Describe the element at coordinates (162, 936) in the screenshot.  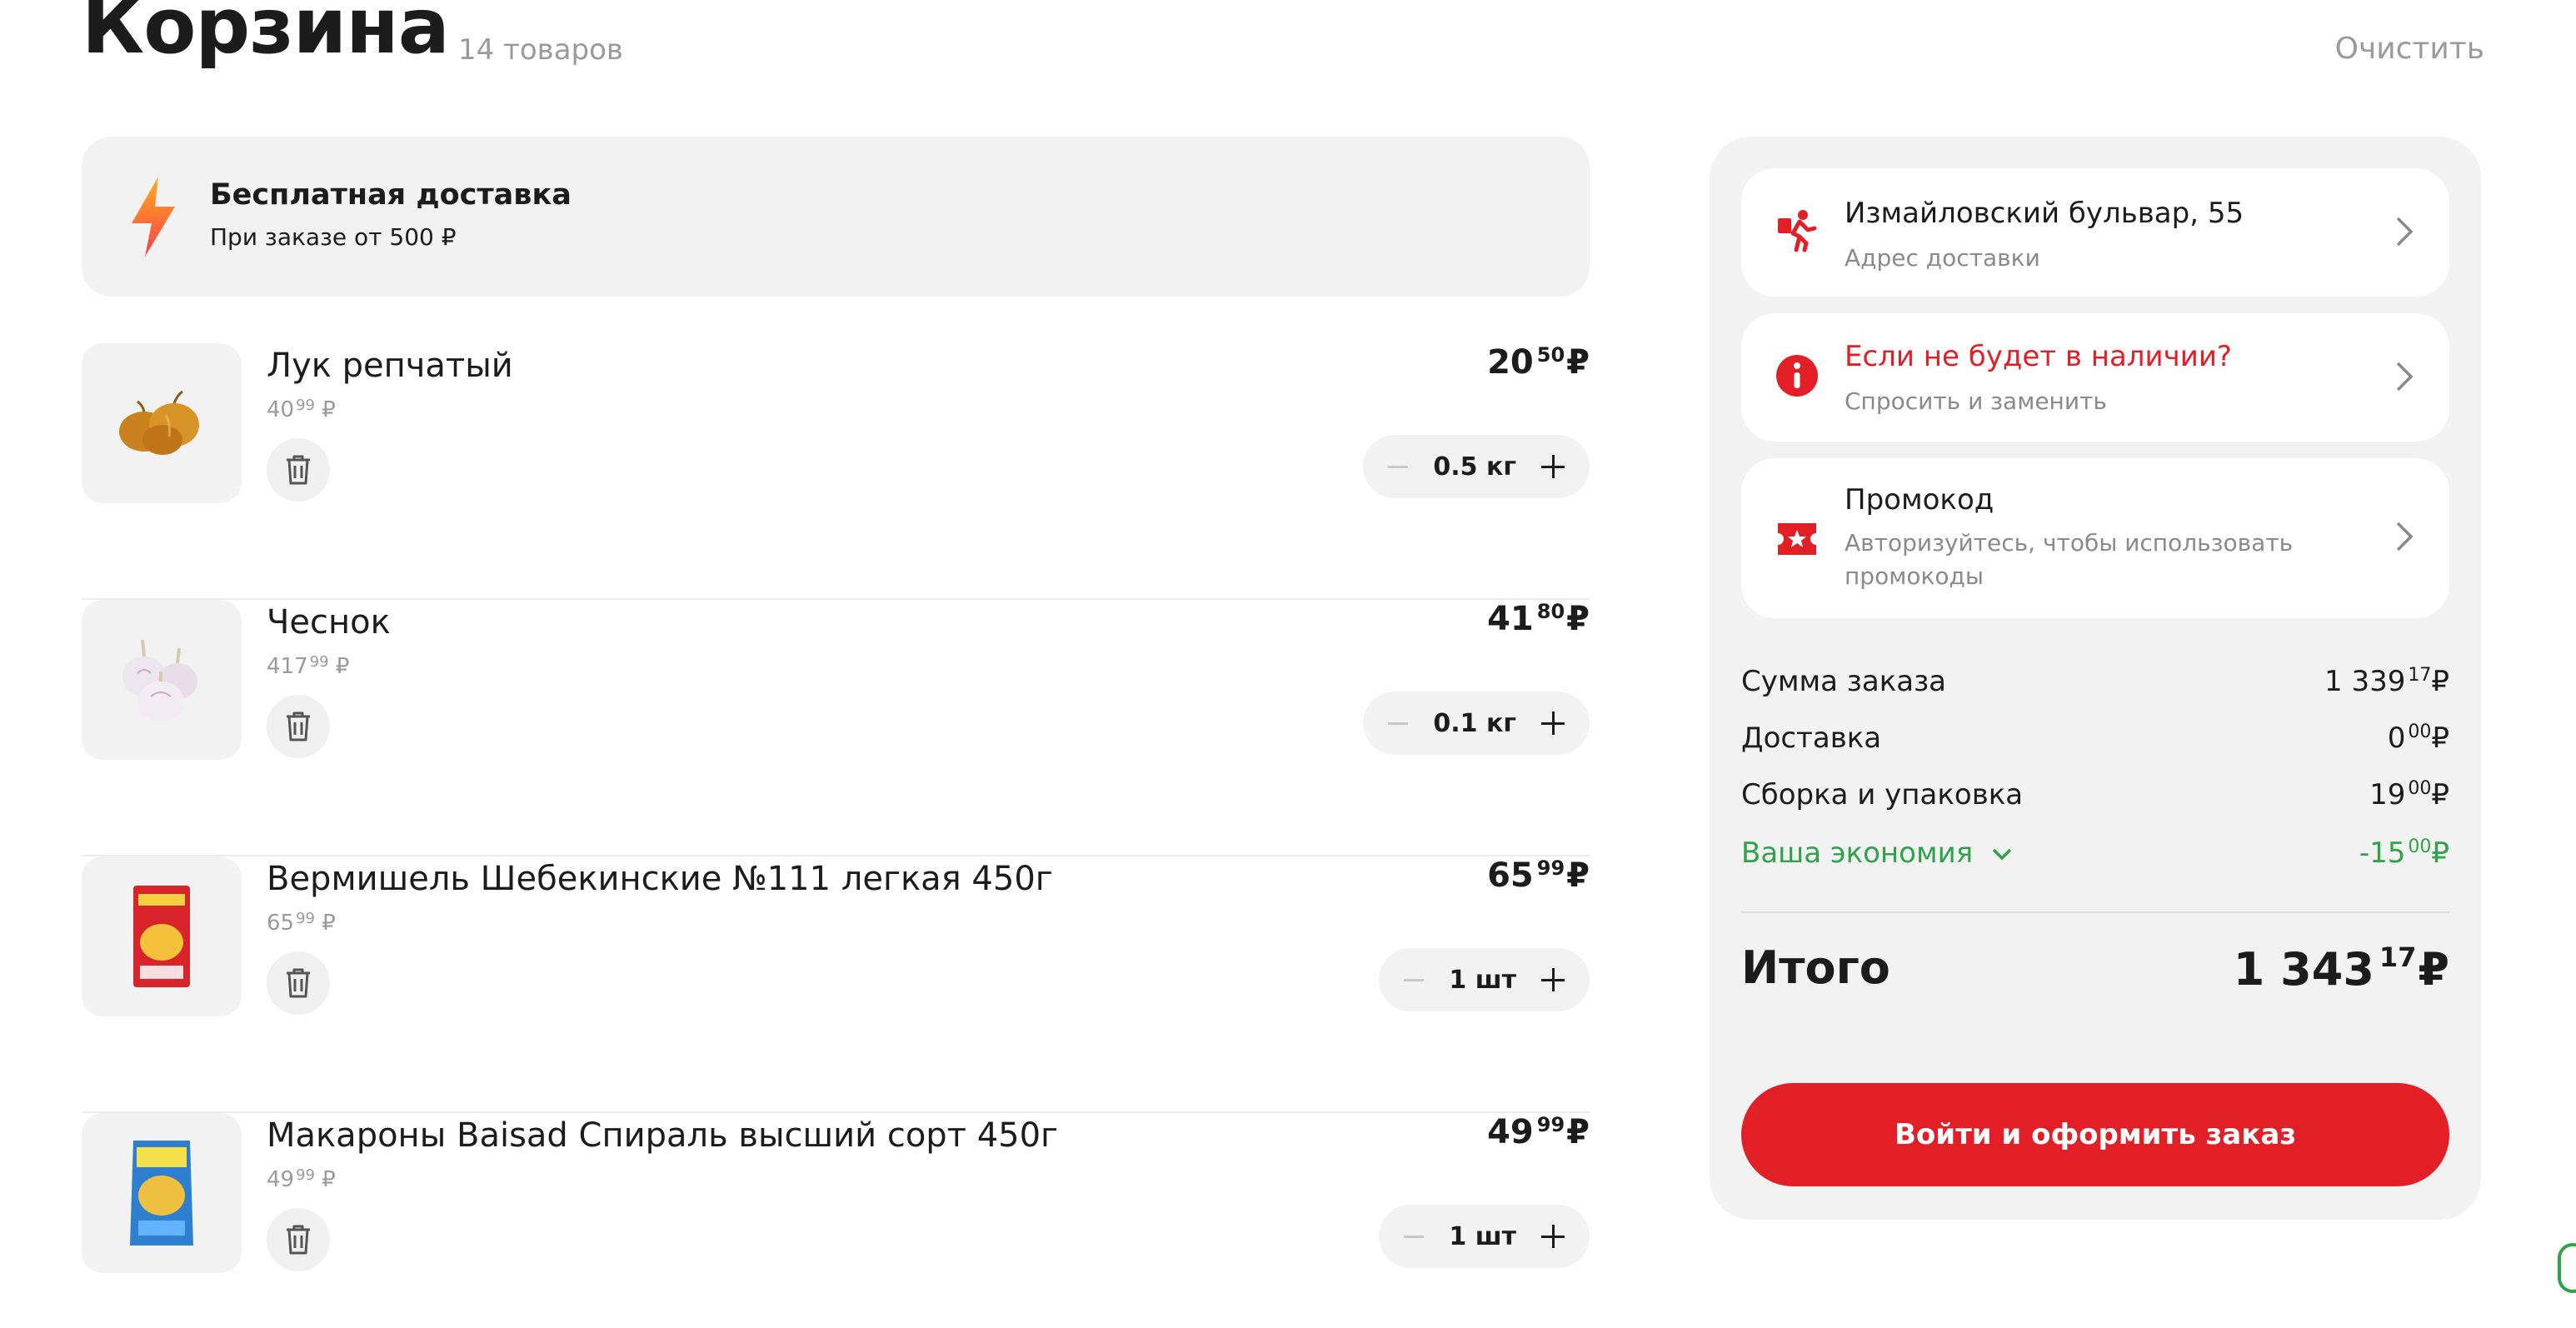
I see `product-image-vermicelli-pack` at that location.